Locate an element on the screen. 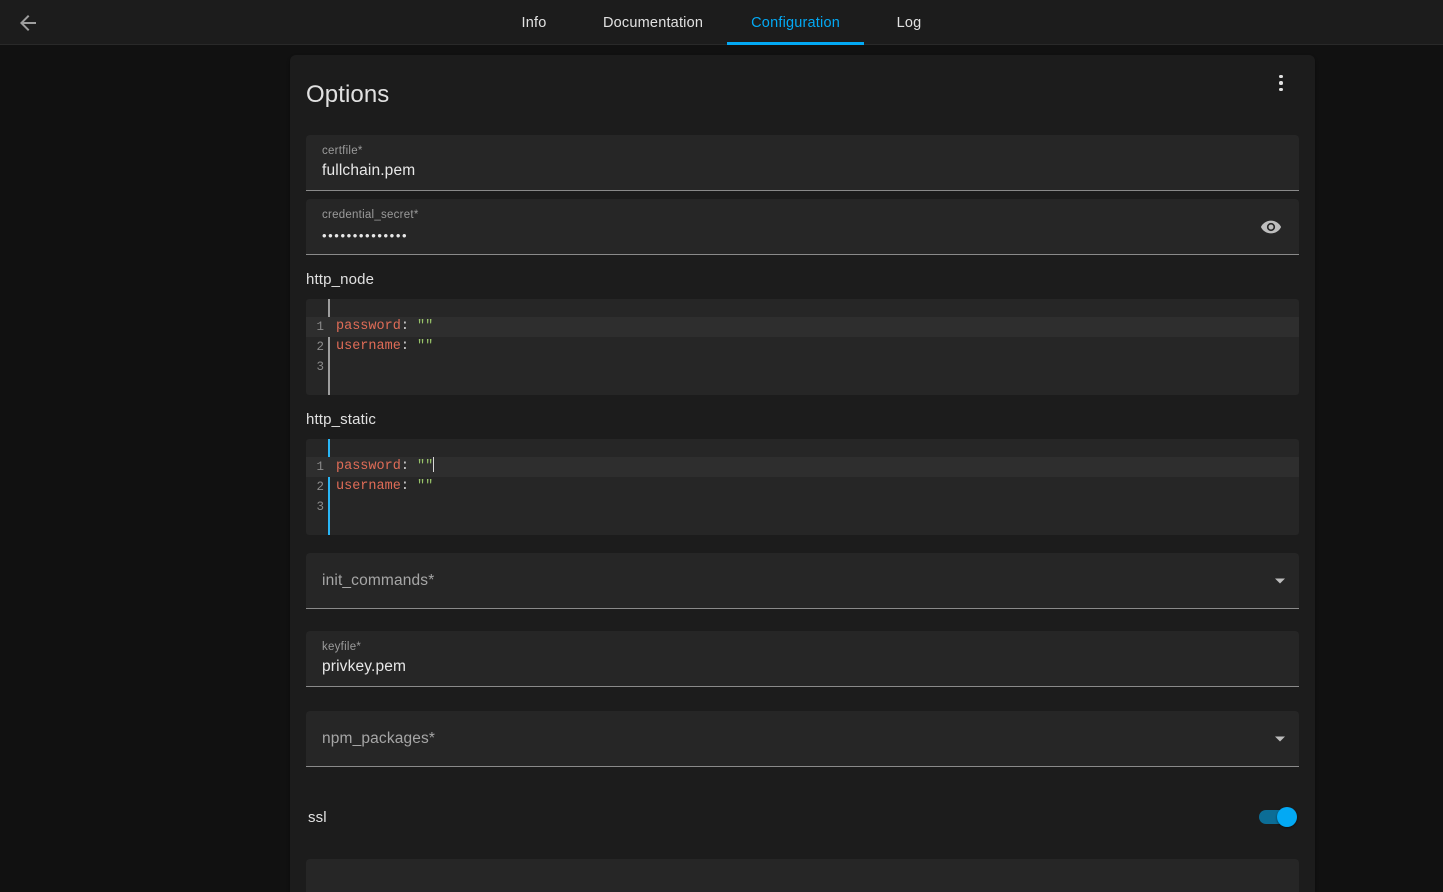 The image size is (1443, 892). ssl-toggle is located at coordinates (1281, 817).